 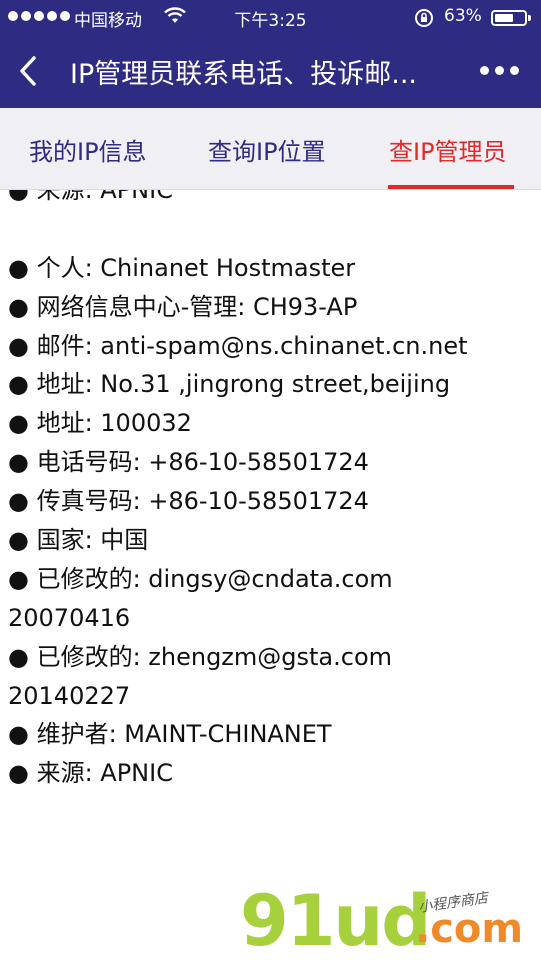 I want to click on info-line: ● 维护者: MAINT-CHINANET, so click(x=170, y=734).